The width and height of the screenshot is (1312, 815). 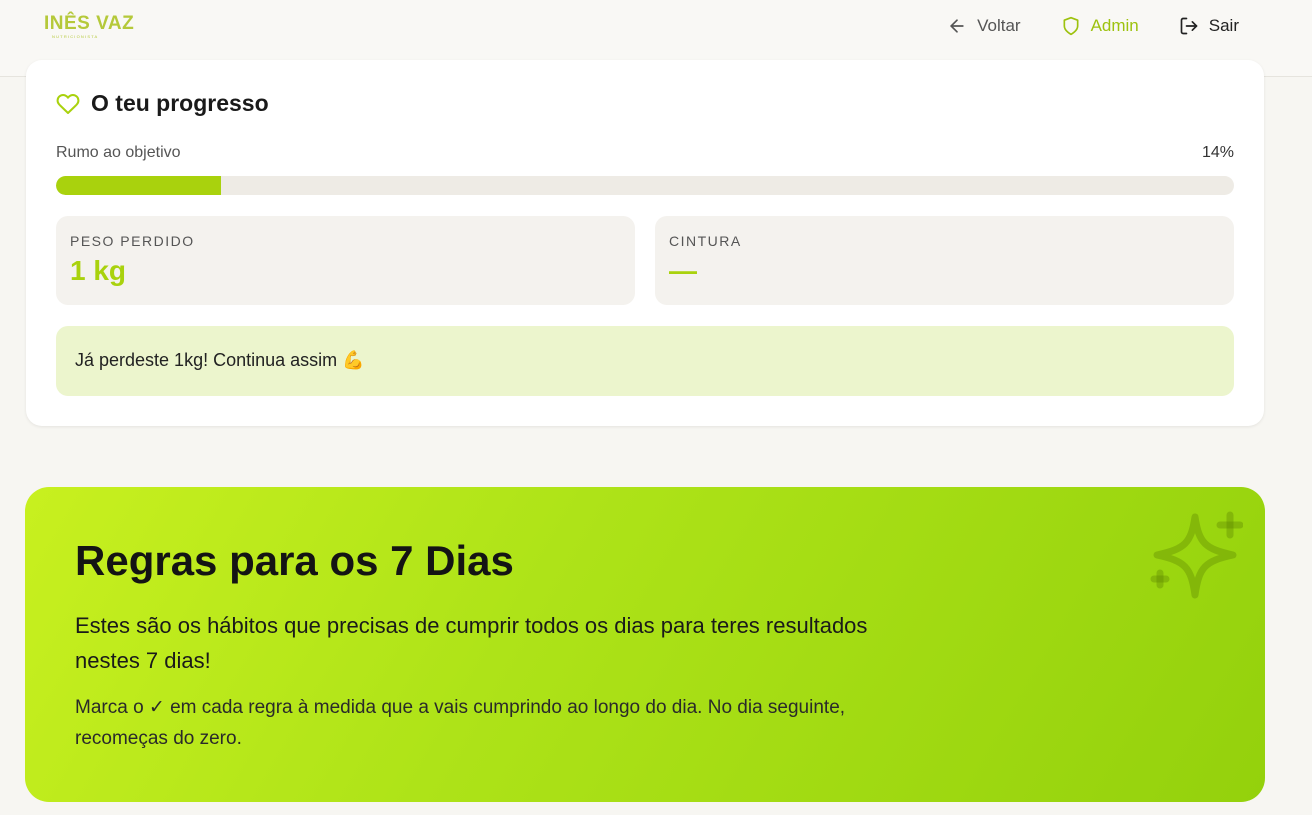 I want to click on admin-link: Admin, so click(x=1100, y=26).